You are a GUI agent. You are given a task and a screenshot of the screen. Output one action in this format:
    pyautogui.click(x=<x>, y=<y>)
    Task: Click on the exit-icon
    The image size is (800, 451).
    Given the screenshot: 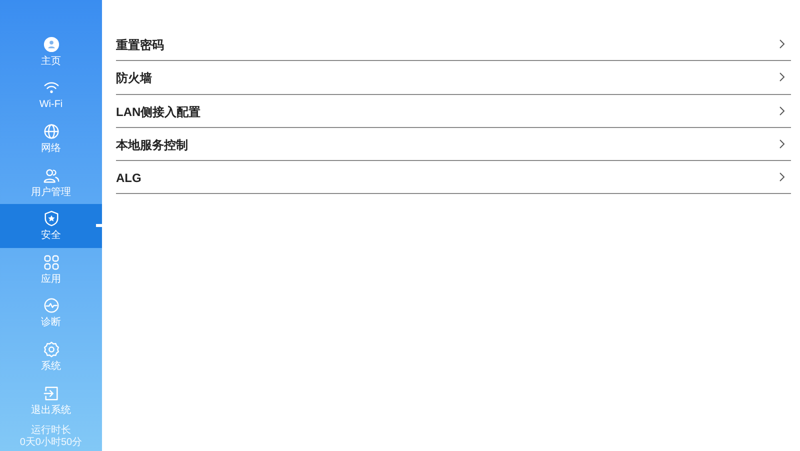 What is the action you would take?
    pyautogui.click(x=51, y=393)
    